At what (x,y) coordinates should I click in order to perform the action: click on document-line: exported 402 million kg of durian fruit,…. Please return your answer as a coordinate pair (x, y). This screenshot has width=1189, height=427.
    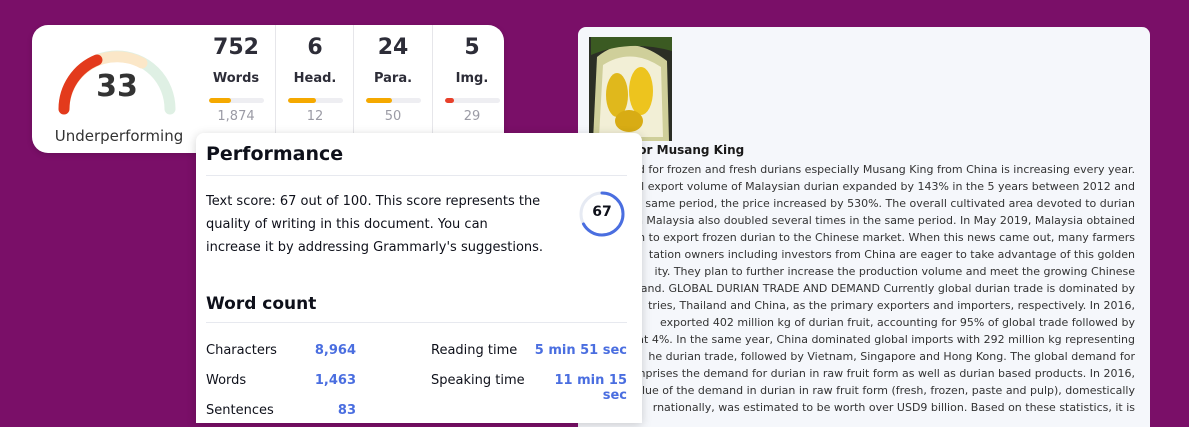
    Looking at the image, I should click on (897, 322).